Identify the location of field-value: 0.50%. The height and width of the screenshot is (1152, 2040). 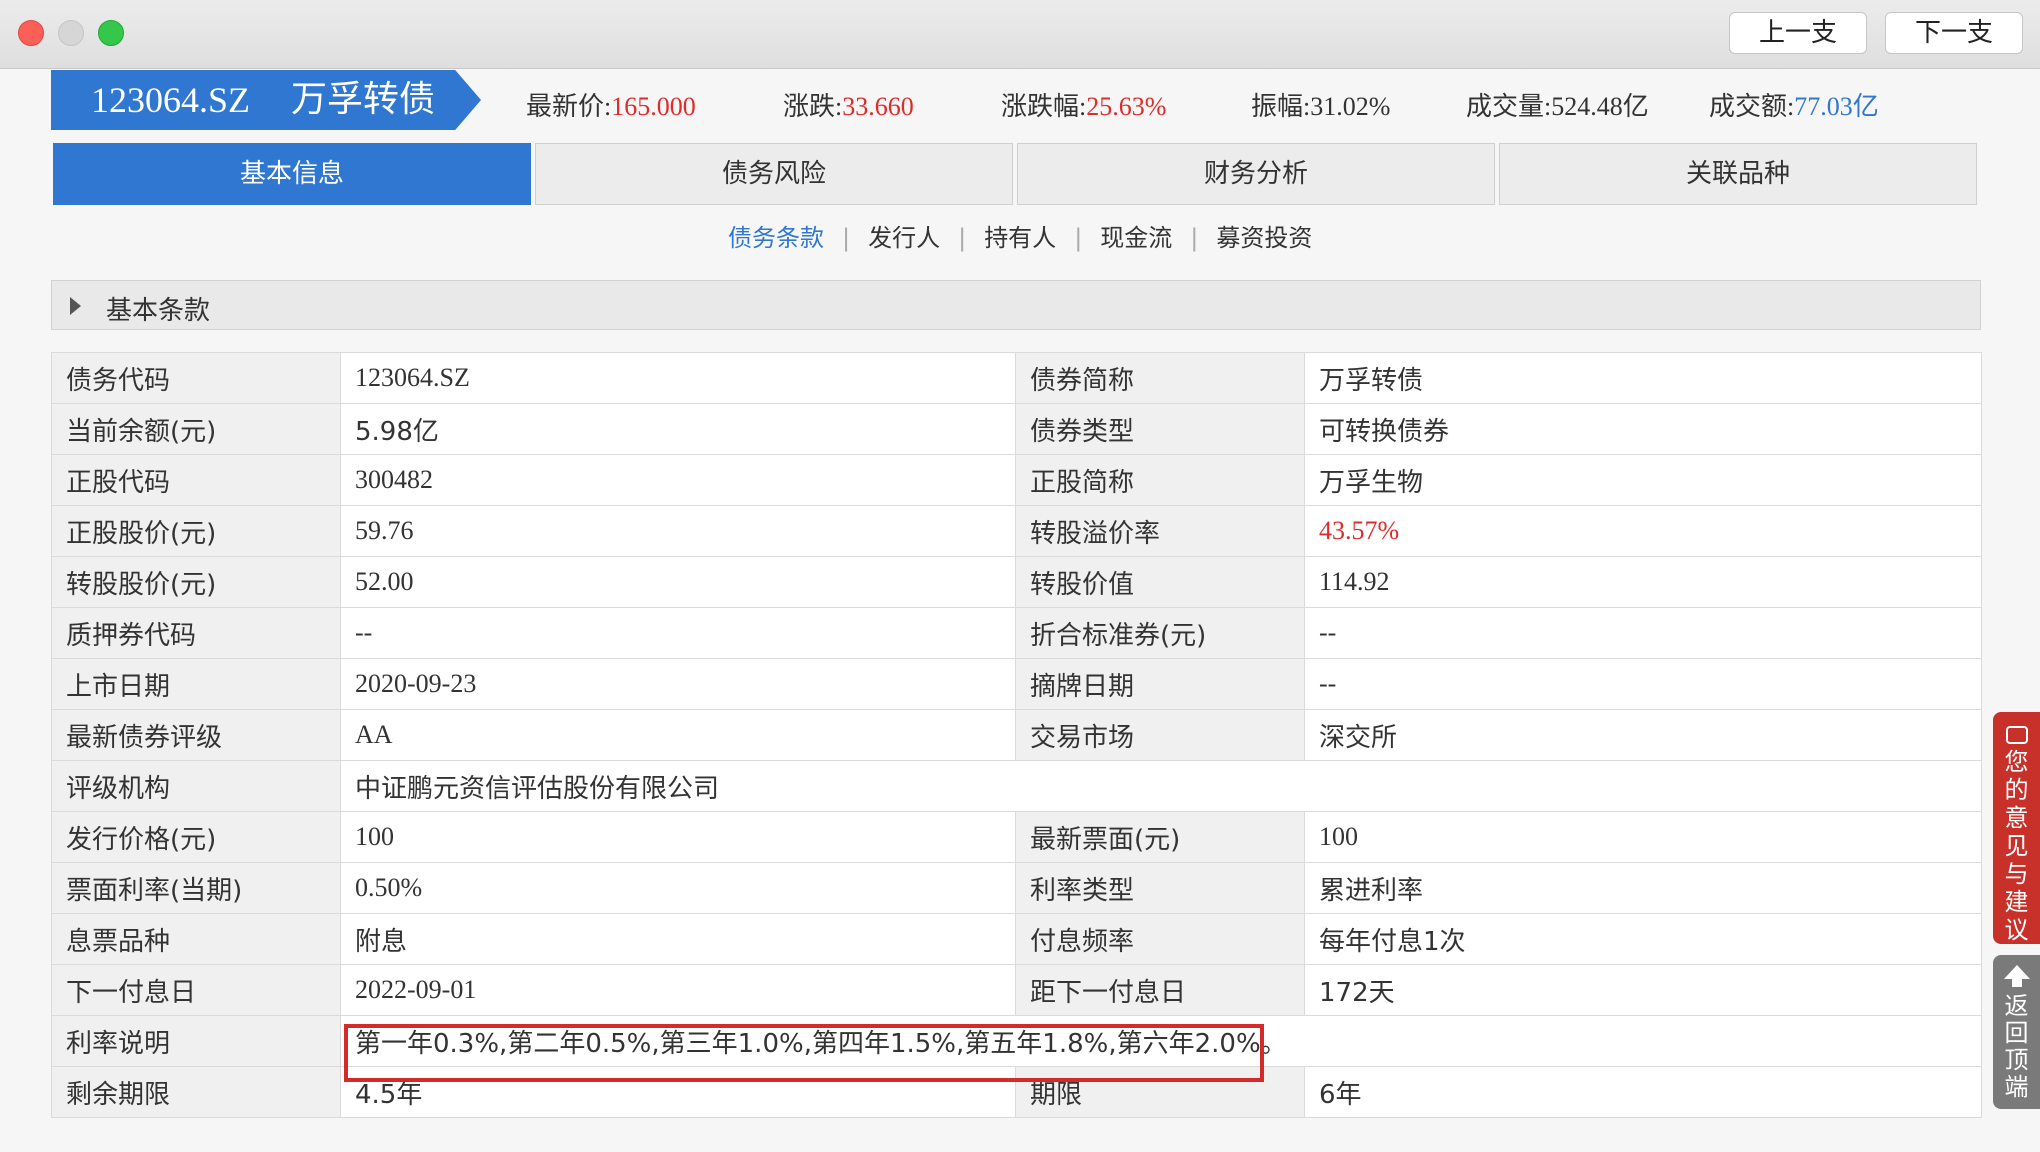
(678, 888).